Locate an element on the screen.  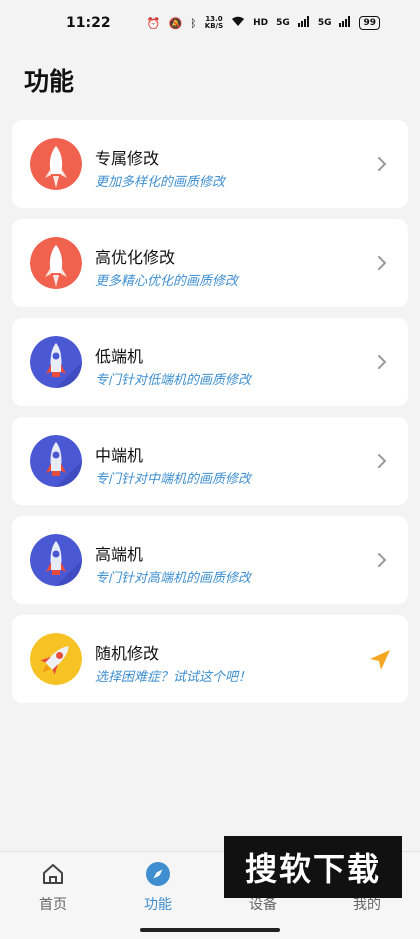
feature-title: 中端机 is located at coordinates (119, 455).